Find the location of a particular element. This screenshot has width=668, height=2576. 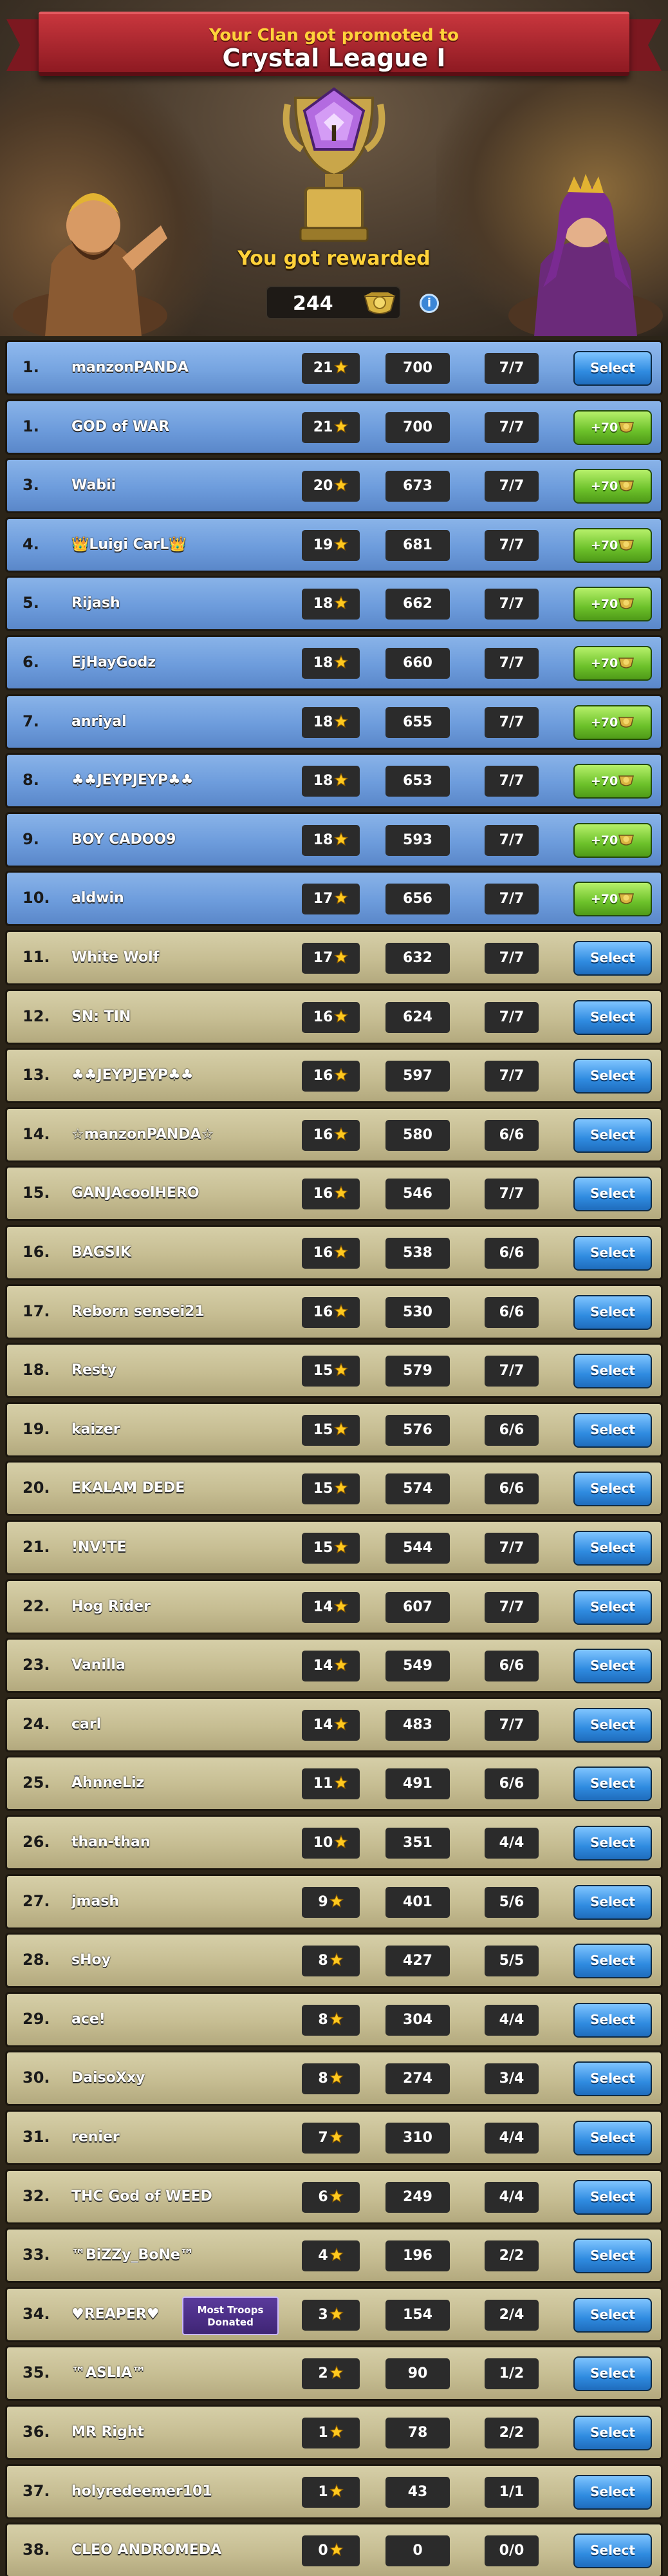

table-row: 9. BOY CADOO9 18 593 7/7 +70 is located at coordinates (334, 839).